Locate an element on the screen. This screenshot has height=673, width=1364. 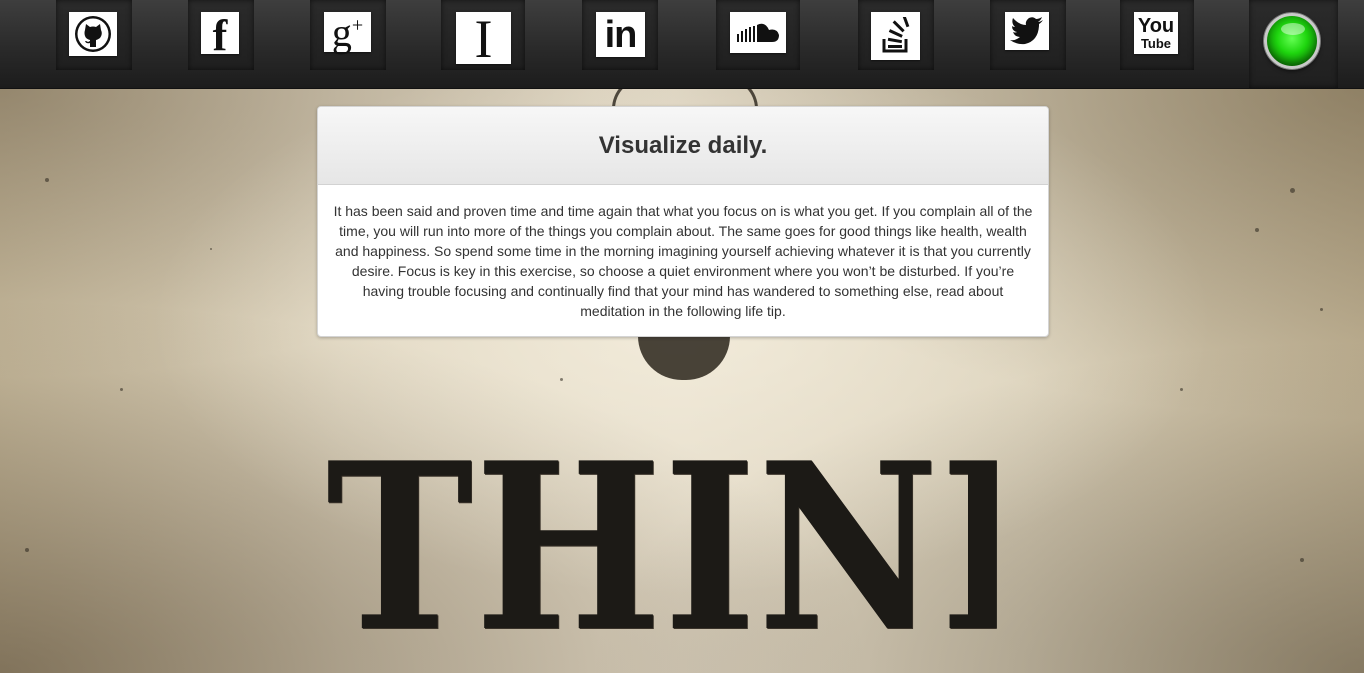
soundcloud-link is located at coordinates (758, 32).